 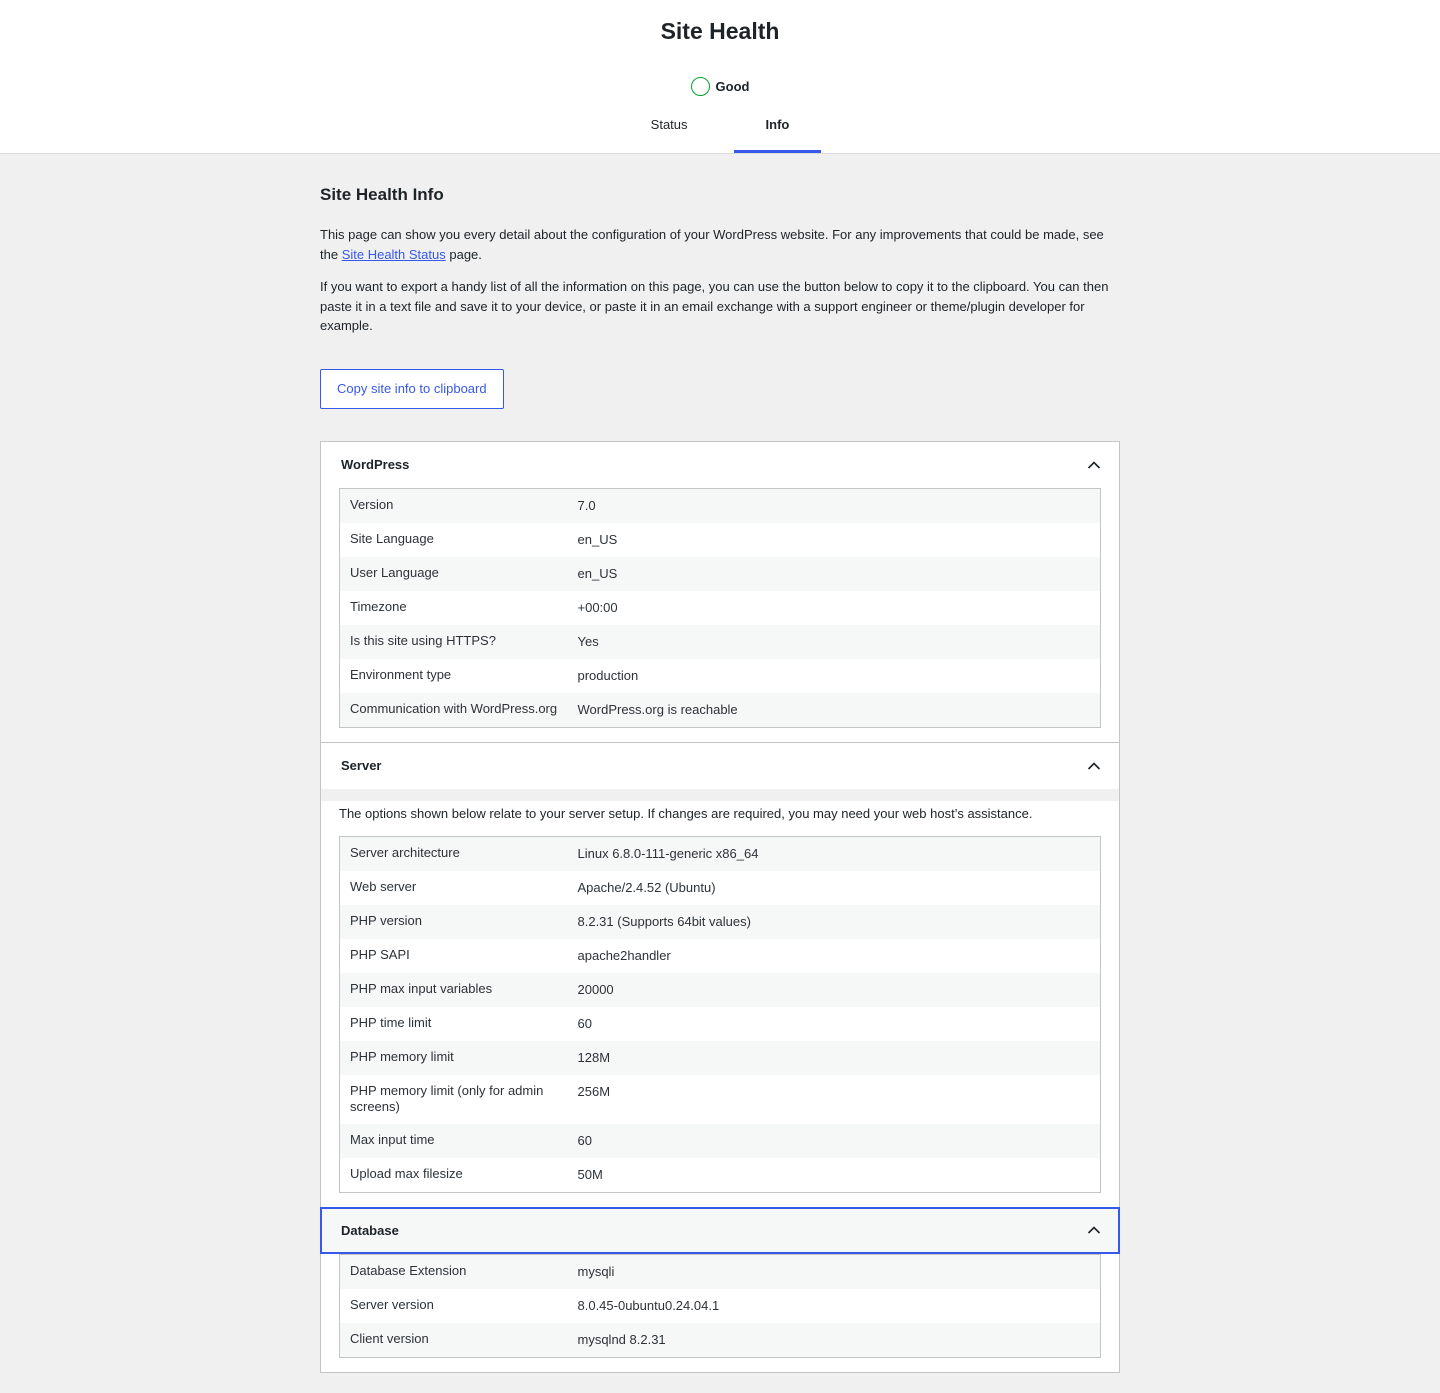 I want to click on table-row: User Language en_US, so click(x=720, y=573).